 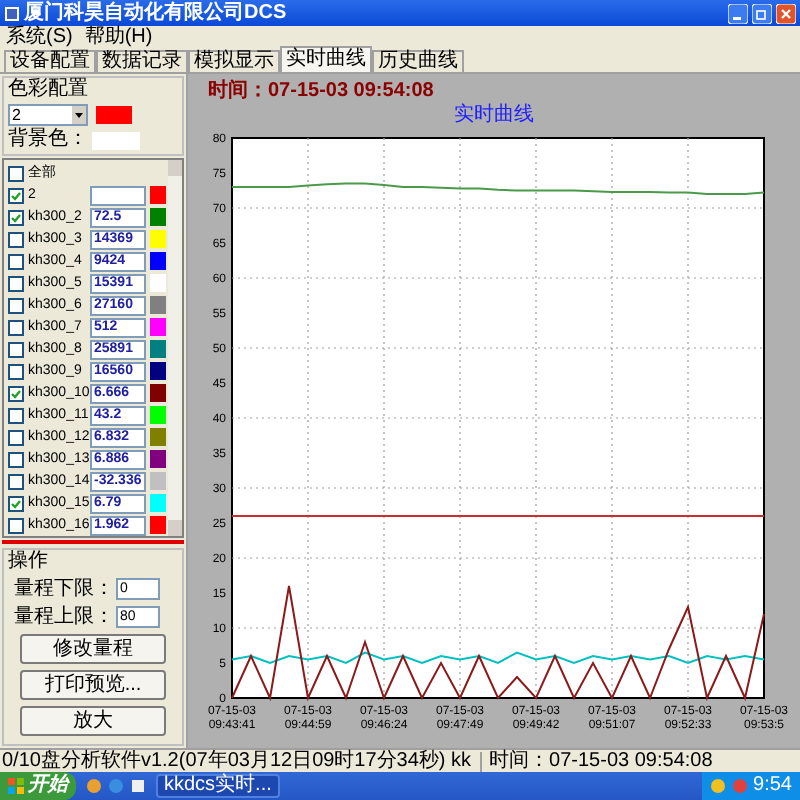 I want to click on background-label: 背景色：, so click(x=48, y=140).